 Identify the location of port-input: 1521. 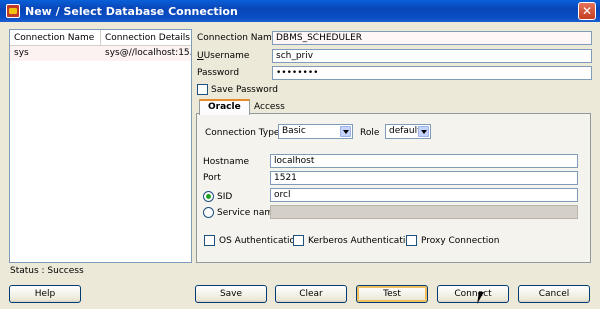
(424, 178).